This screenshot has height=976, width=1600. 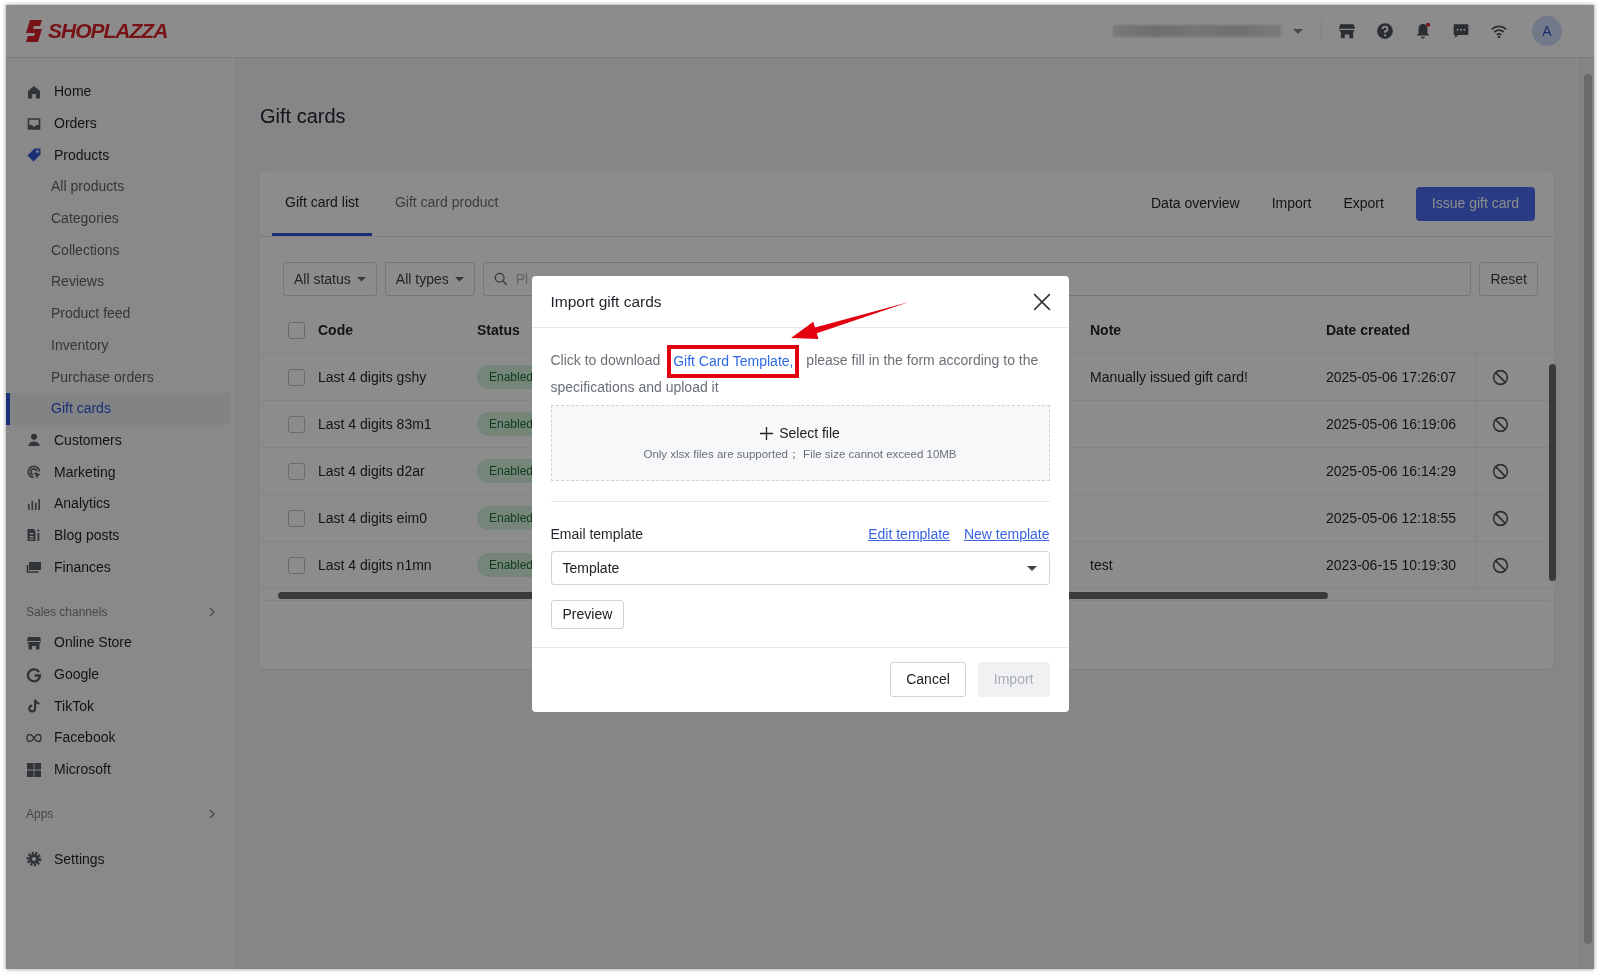 What do you see at coordinates (34, 440) in the screenshot?
I see `person-icon` at bounding box center [34, 440].